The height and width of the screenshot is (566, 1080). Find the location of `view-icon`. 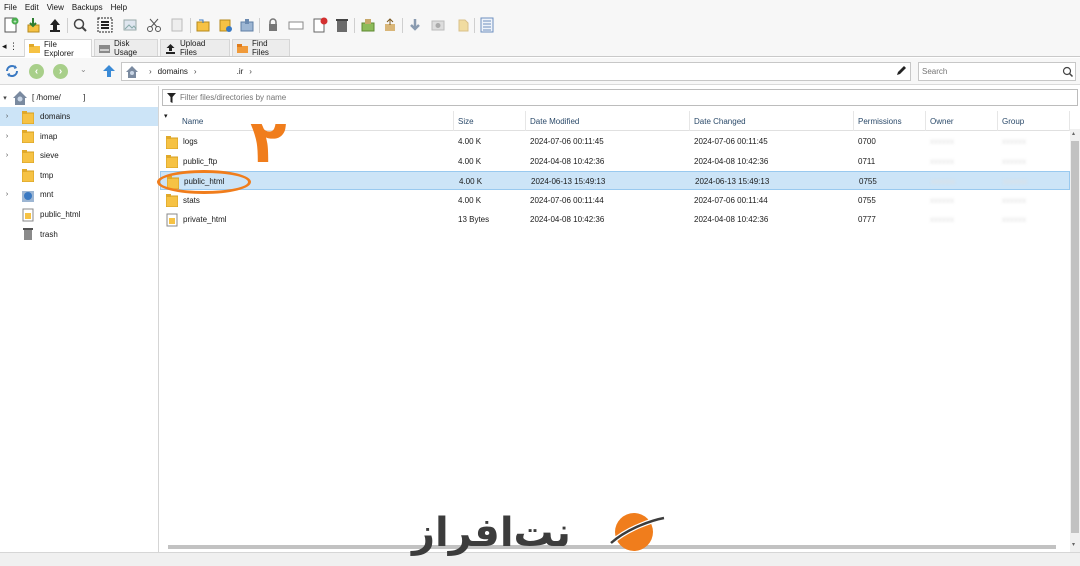

view-icon is located at coordinates (438, 25).